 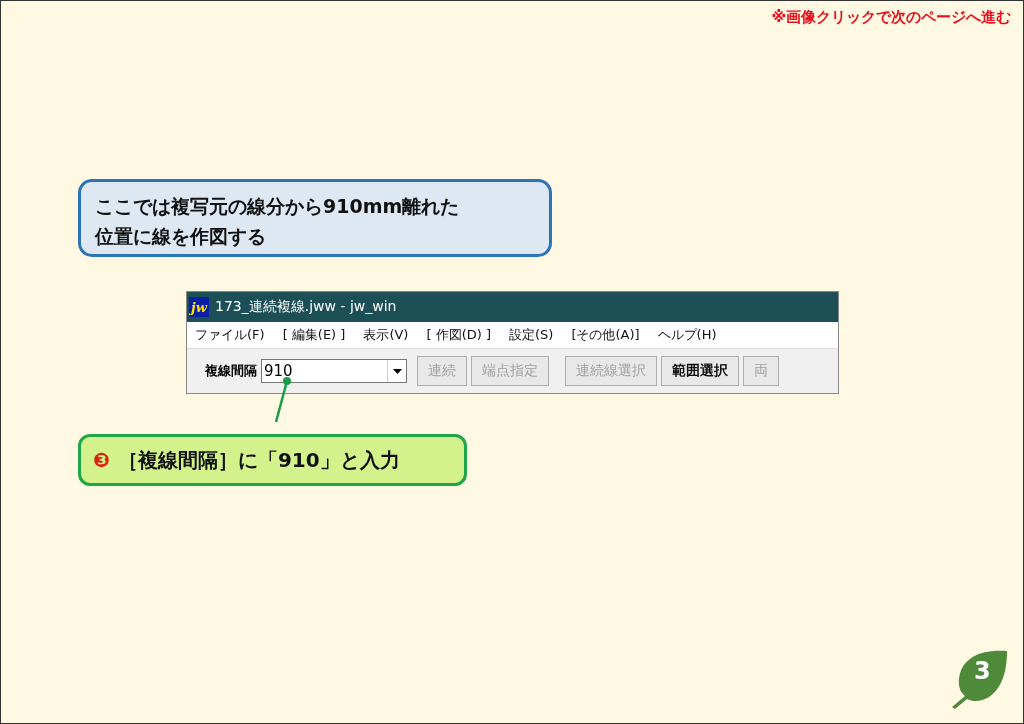 I want to click on navigation-hint: ※画像クリックで次のページへ進む, so click(x=891, y=17).